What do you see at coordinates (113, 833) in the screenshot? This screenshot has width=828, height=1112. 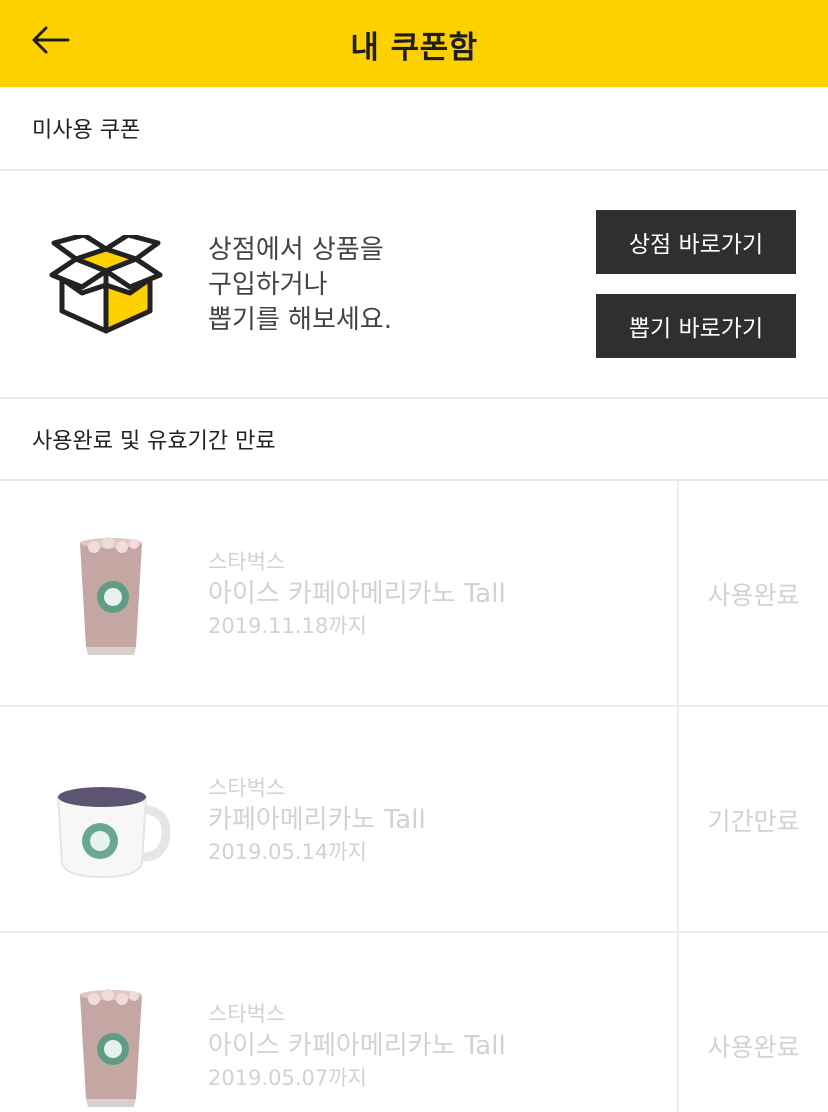 I see `hot-americano-mug-image` at bounding box center [113, 833].